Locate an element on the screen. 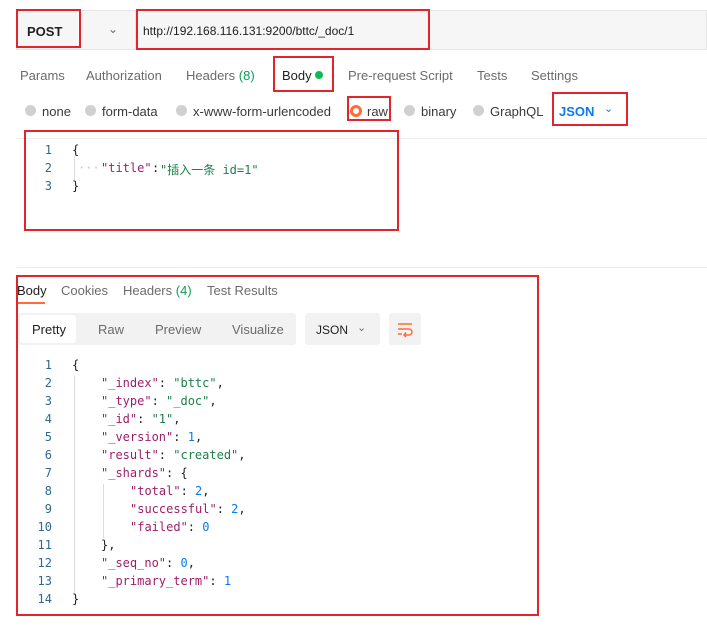 This screenshot has height=632, width=707. code-line: "total": 2, is located at coordinates (170, 491).